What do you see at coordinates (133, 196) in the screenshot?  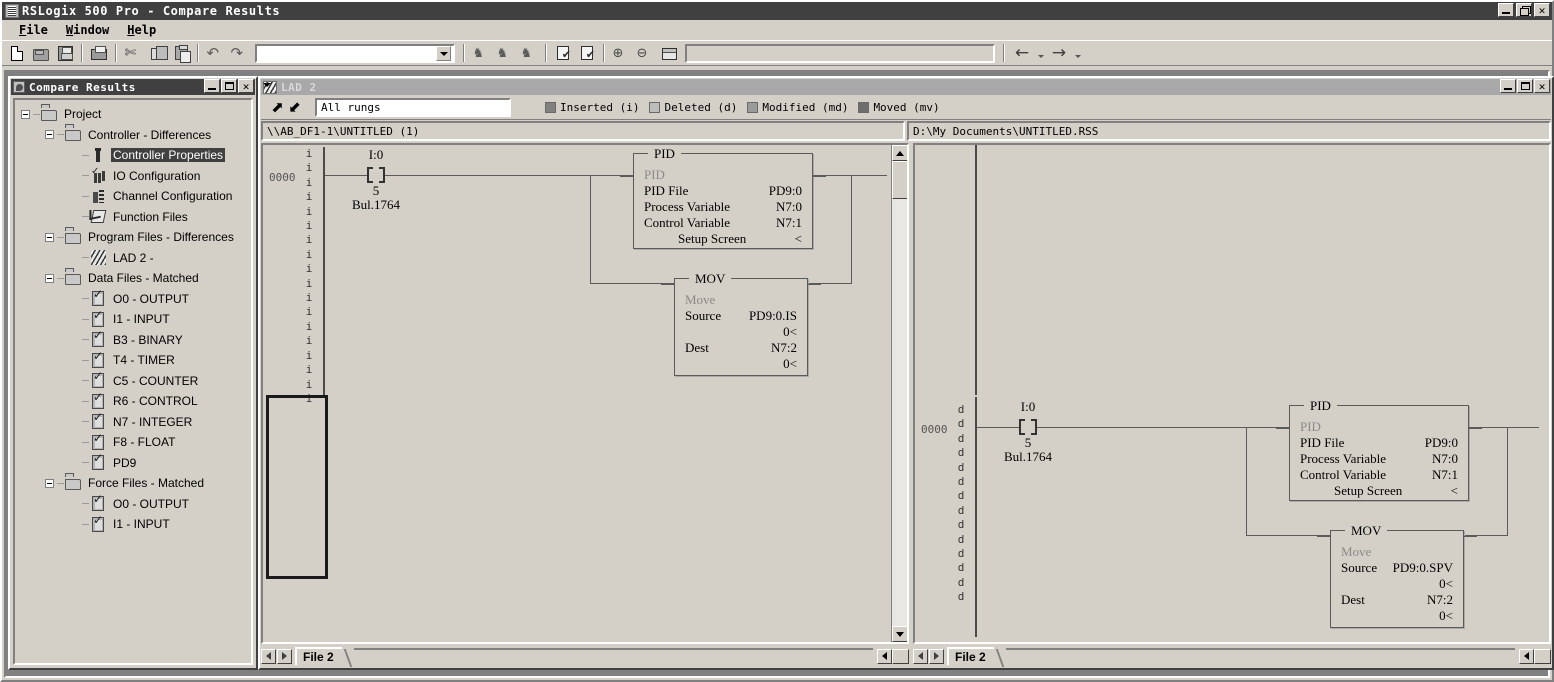 I see `tree-item: Channel Configuration` at bounding box center [133, 196].